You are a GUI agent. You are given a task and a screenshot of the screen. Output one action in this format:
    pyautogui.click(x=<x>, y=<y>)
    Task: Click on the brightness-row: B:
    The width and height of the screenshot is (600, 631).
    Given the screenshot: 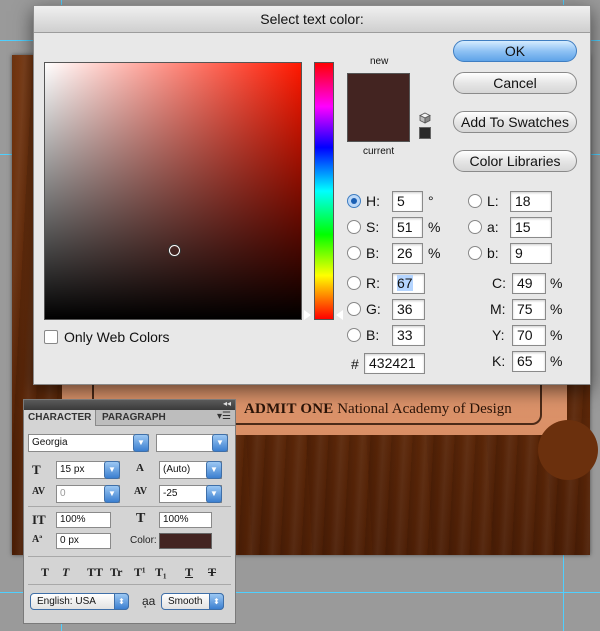 What is the action you would take?
    pyautogui.click(x=363, y=253)
    